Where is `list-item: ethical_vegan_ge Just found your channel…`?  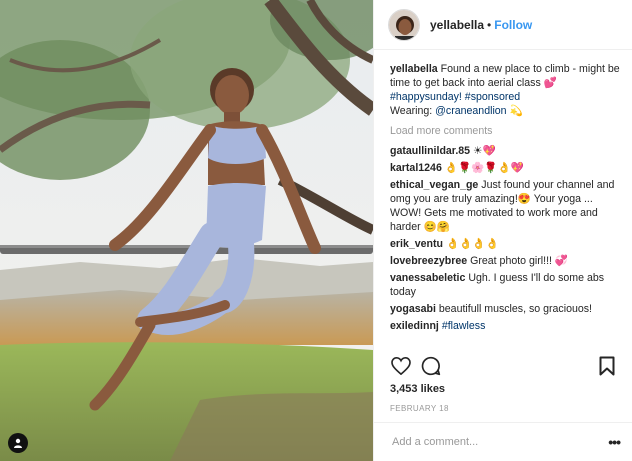
list-item: ethical_vegan_ge Just found your channel… is located at coordinates (506, 206).